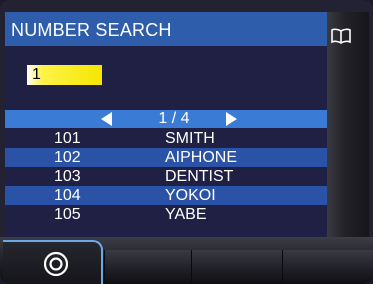 The width and height of the screenshot is (373, 284). I want to click on list-item: 102 AIPHONE, so click(166, 157).